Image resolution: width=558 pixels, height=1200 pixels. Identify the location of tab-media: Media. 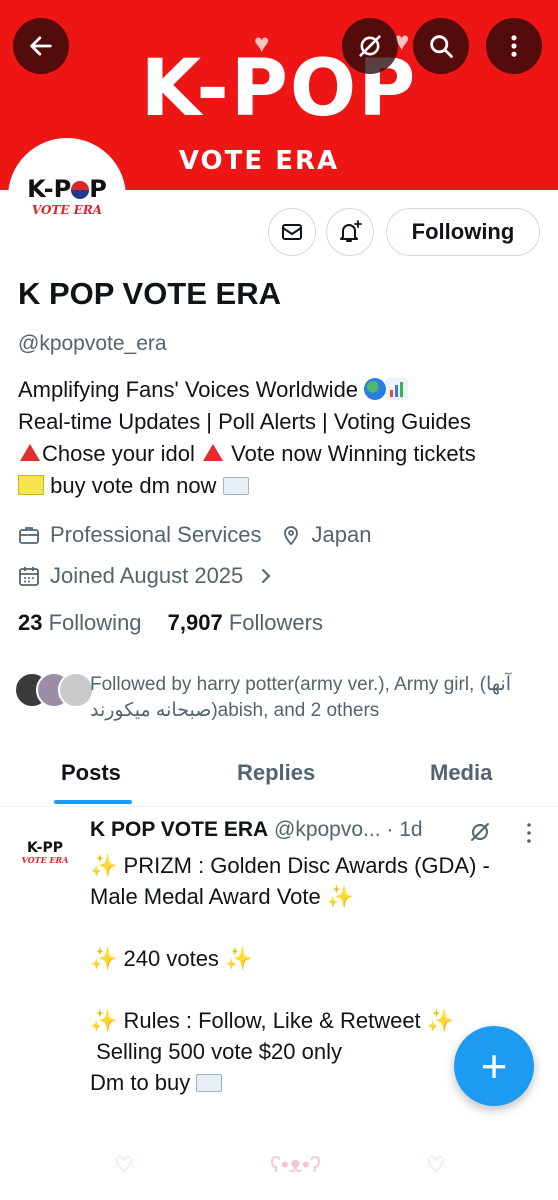
(461, 773).